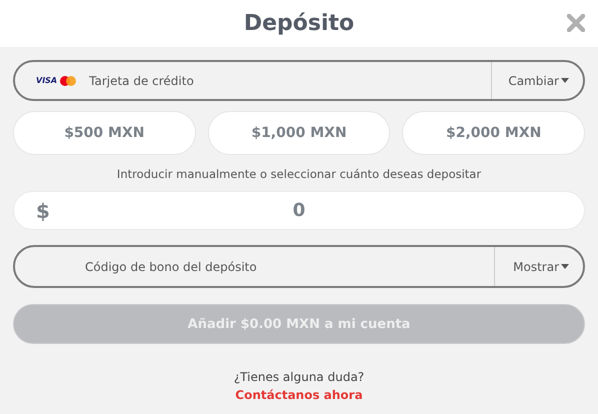 The height and width of the screenshot is (414, 598). I want to click on amount-button: $1,000 MXN, so click(299, 133).